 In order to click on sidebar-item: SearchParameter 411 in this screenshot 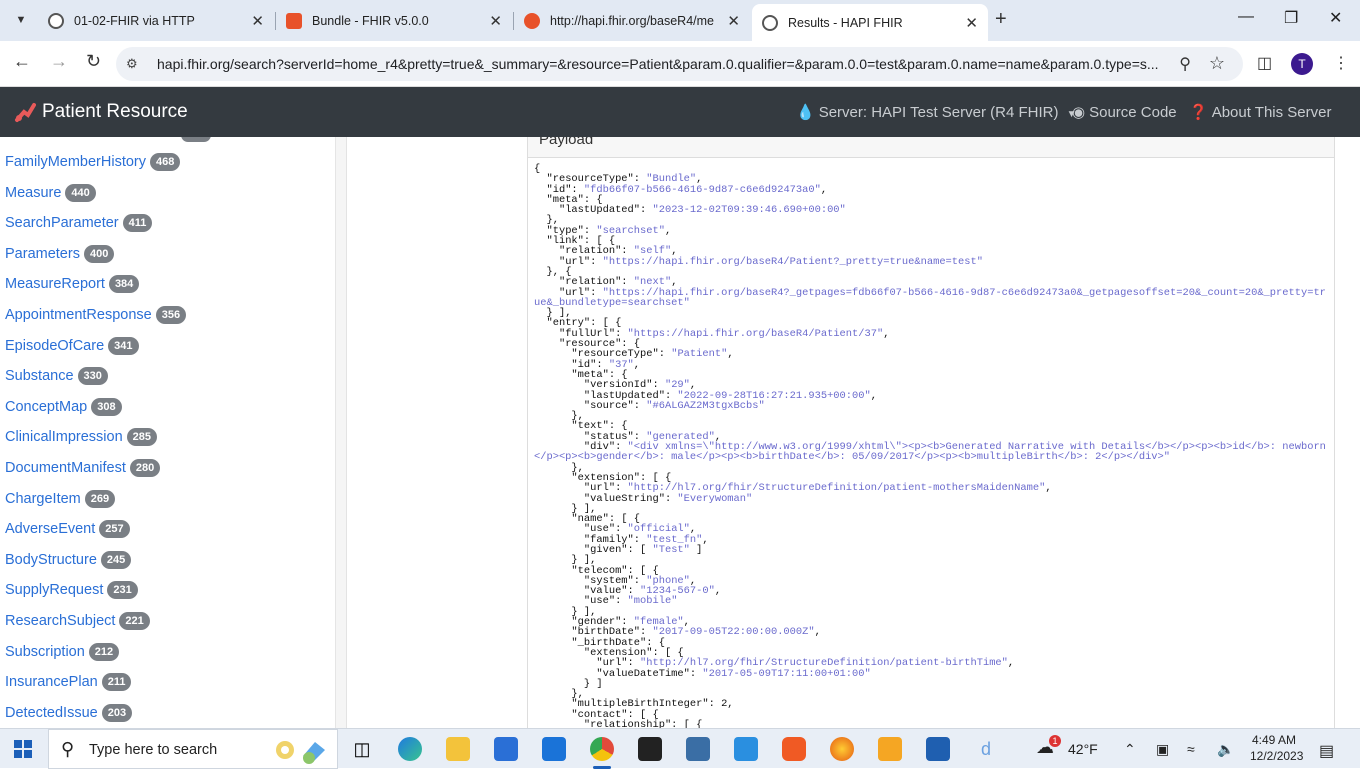, I will do `click(79, 223)`.